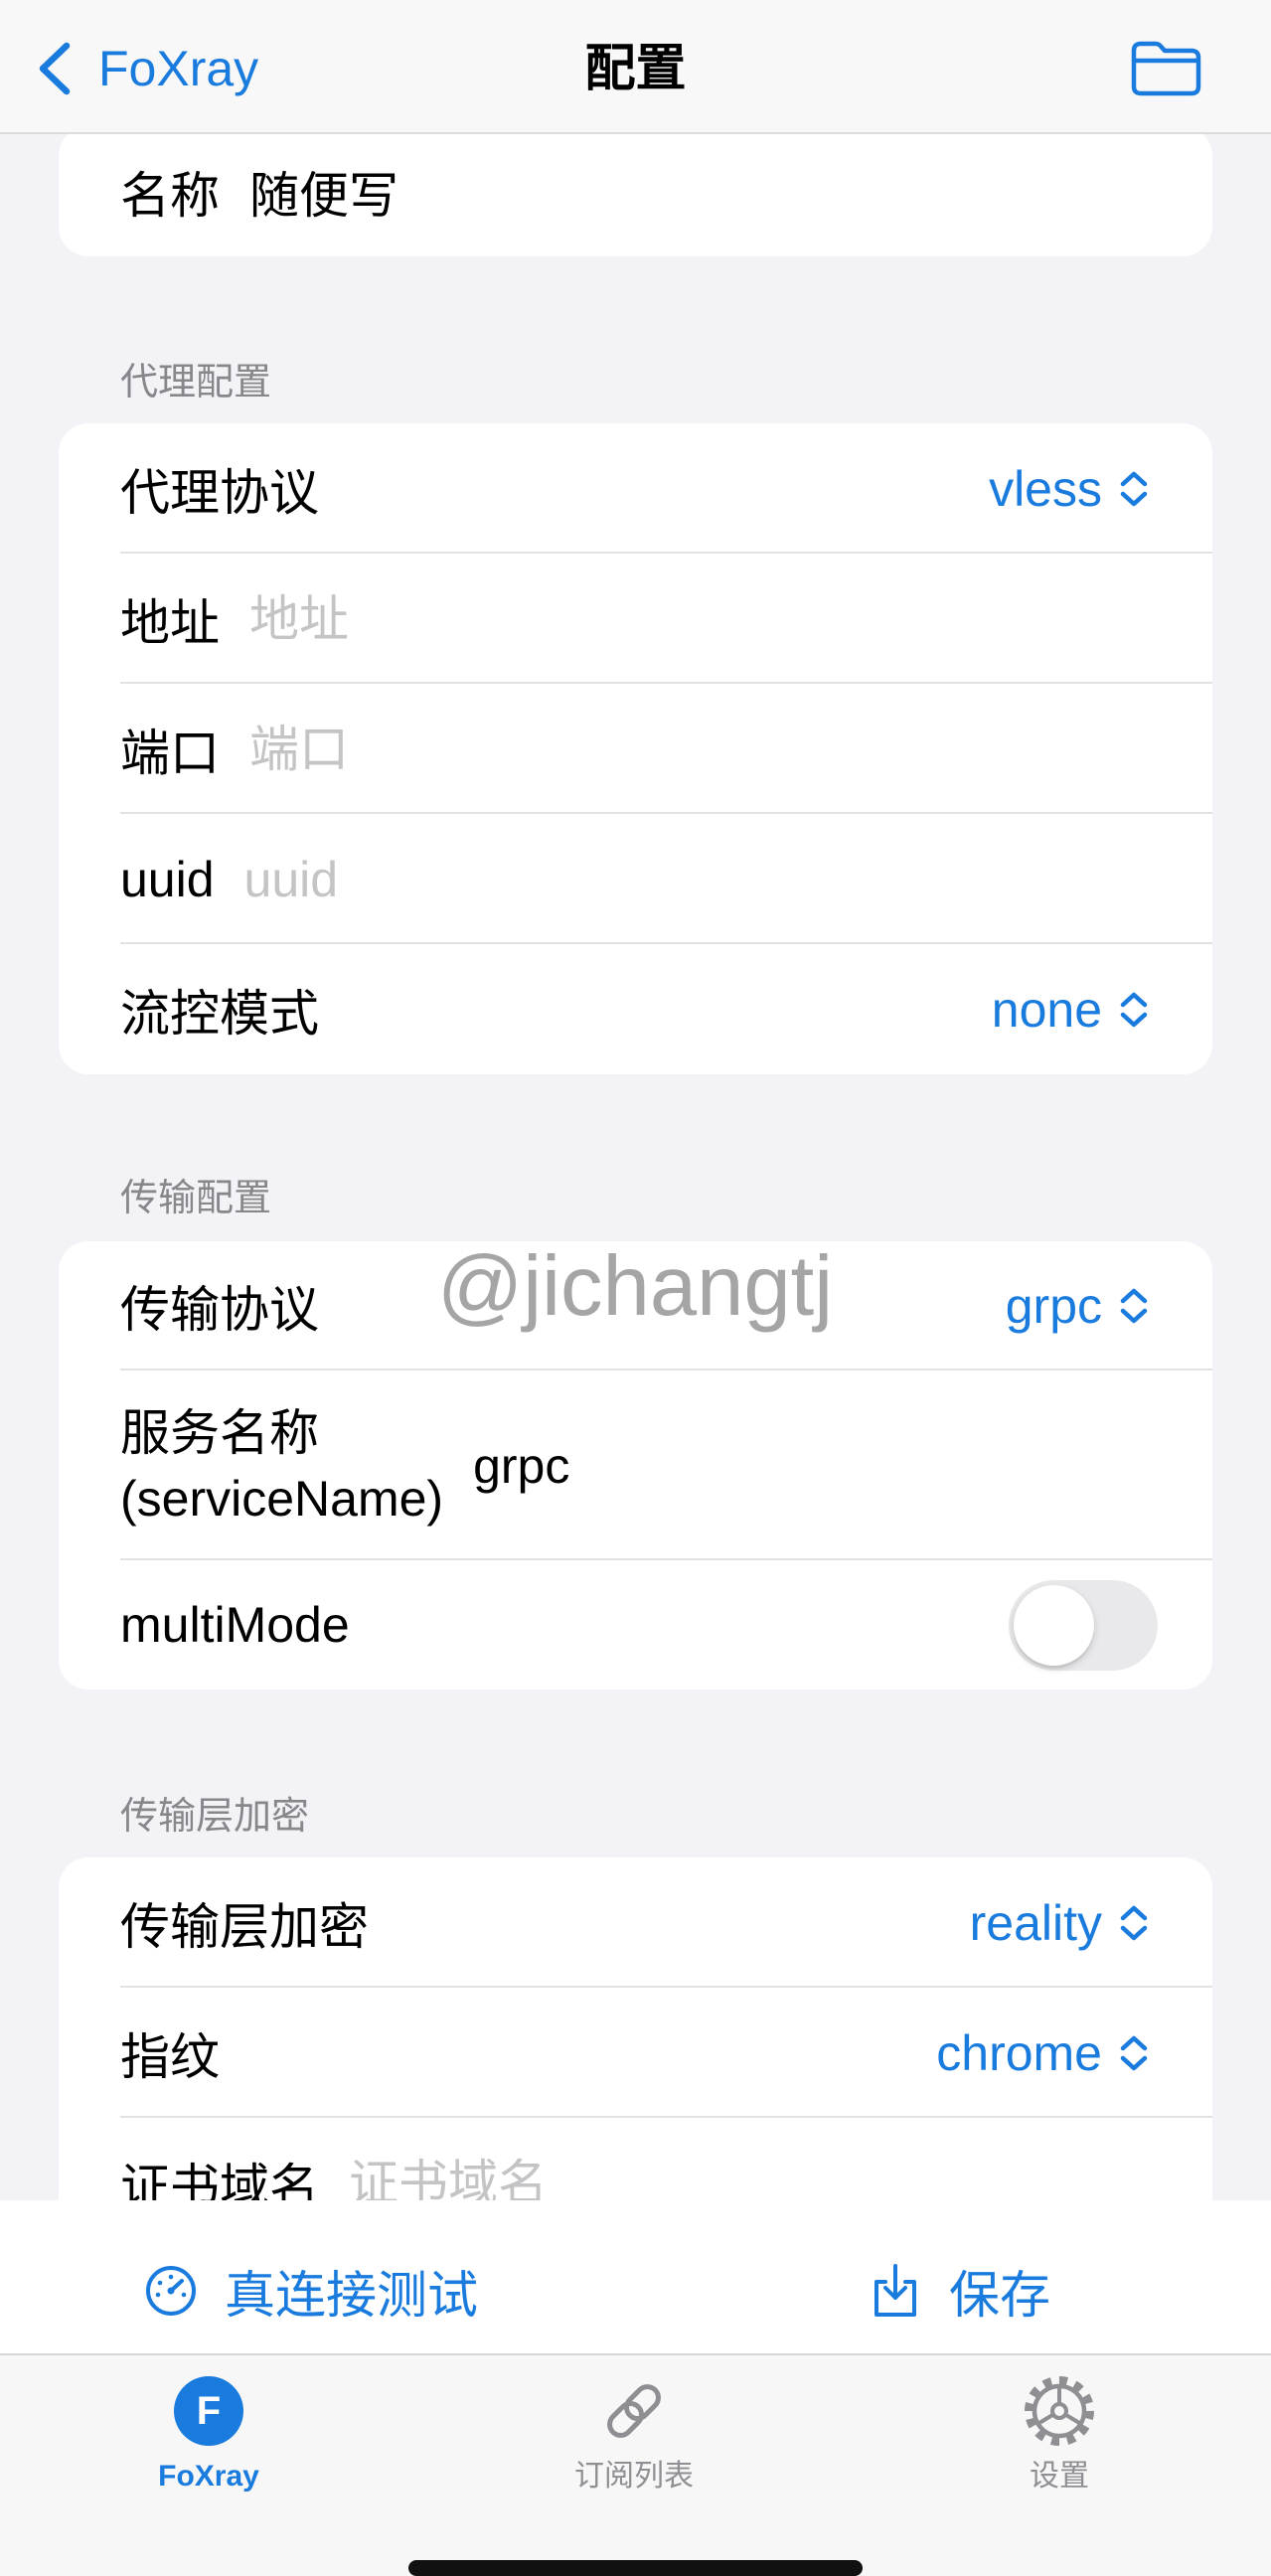  I want to click on tab-settings-icon-wrap, so click(1059, 2411).